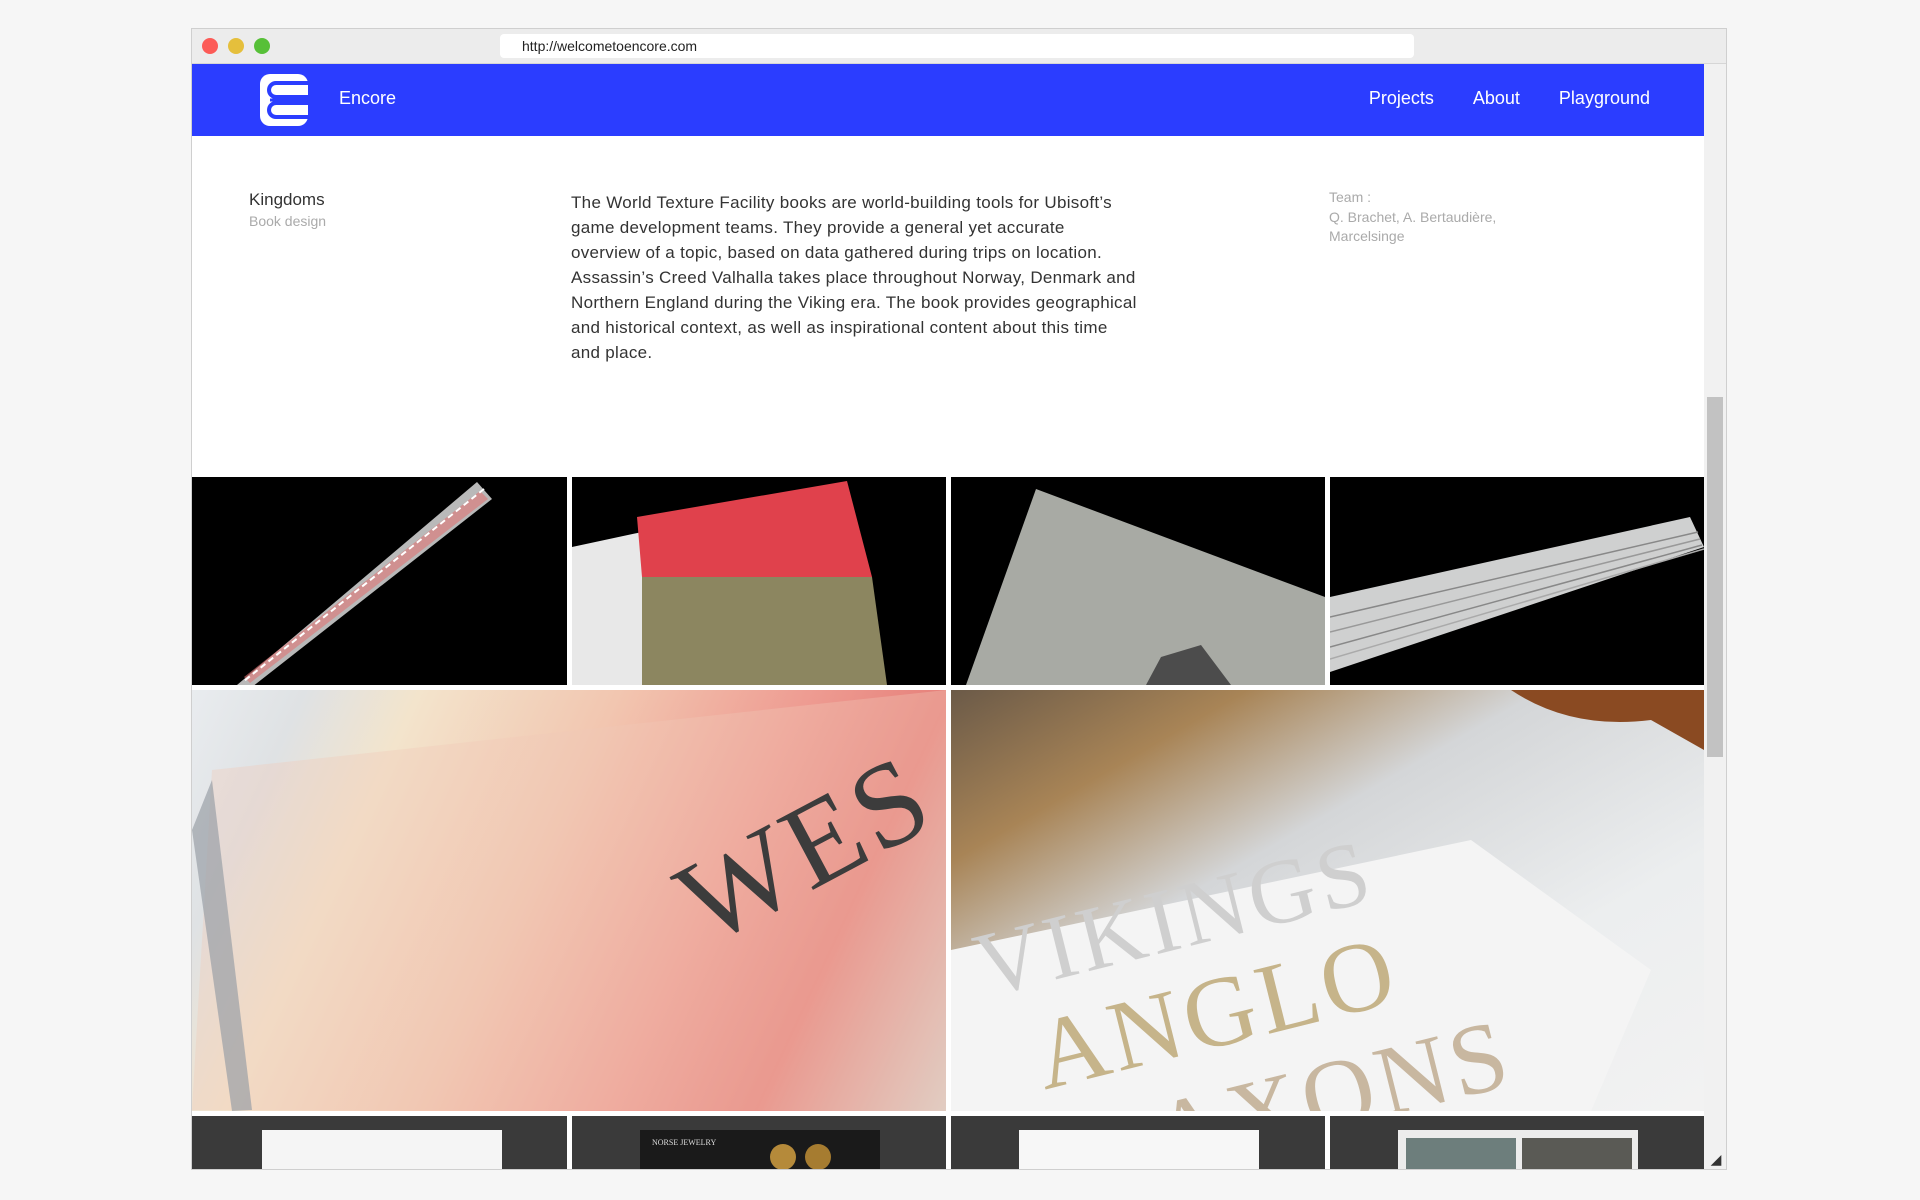 The image size is (1920, 1200). Describe the element at coordinates (364, 583) in the screenshot. I see `book-spine-illustration` at that location.